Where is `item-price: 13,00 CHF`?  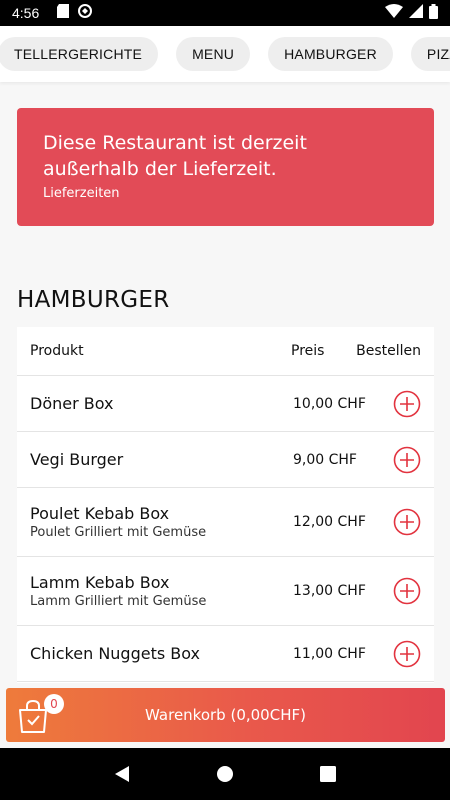
item-price: 13,00 CHF is located at coordinates (329, 591).